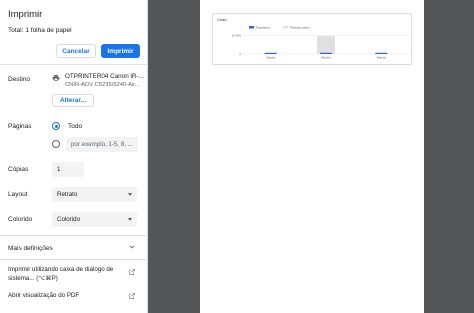 This screenshot has height=313, width=474. I want to click on layout-value: Retrato, so click(67, 194).